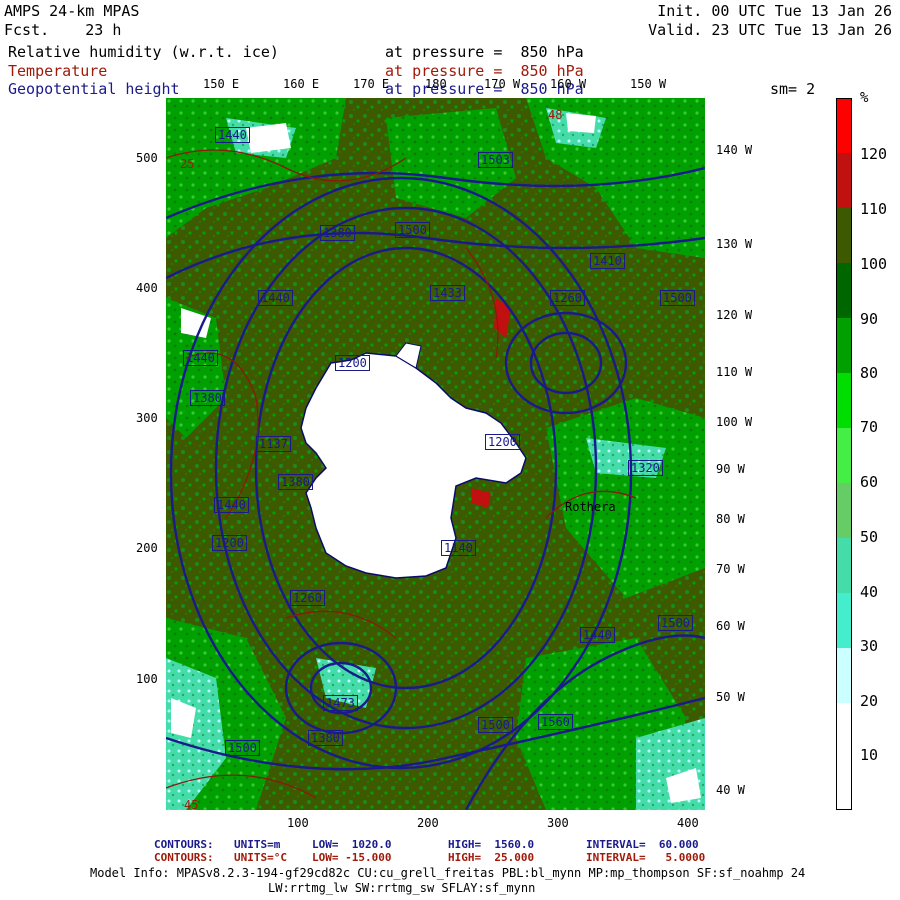  Describe the element at coordinates (793, 89) in the screenshot. I see `smoothing-label: sm= 2` at that location.